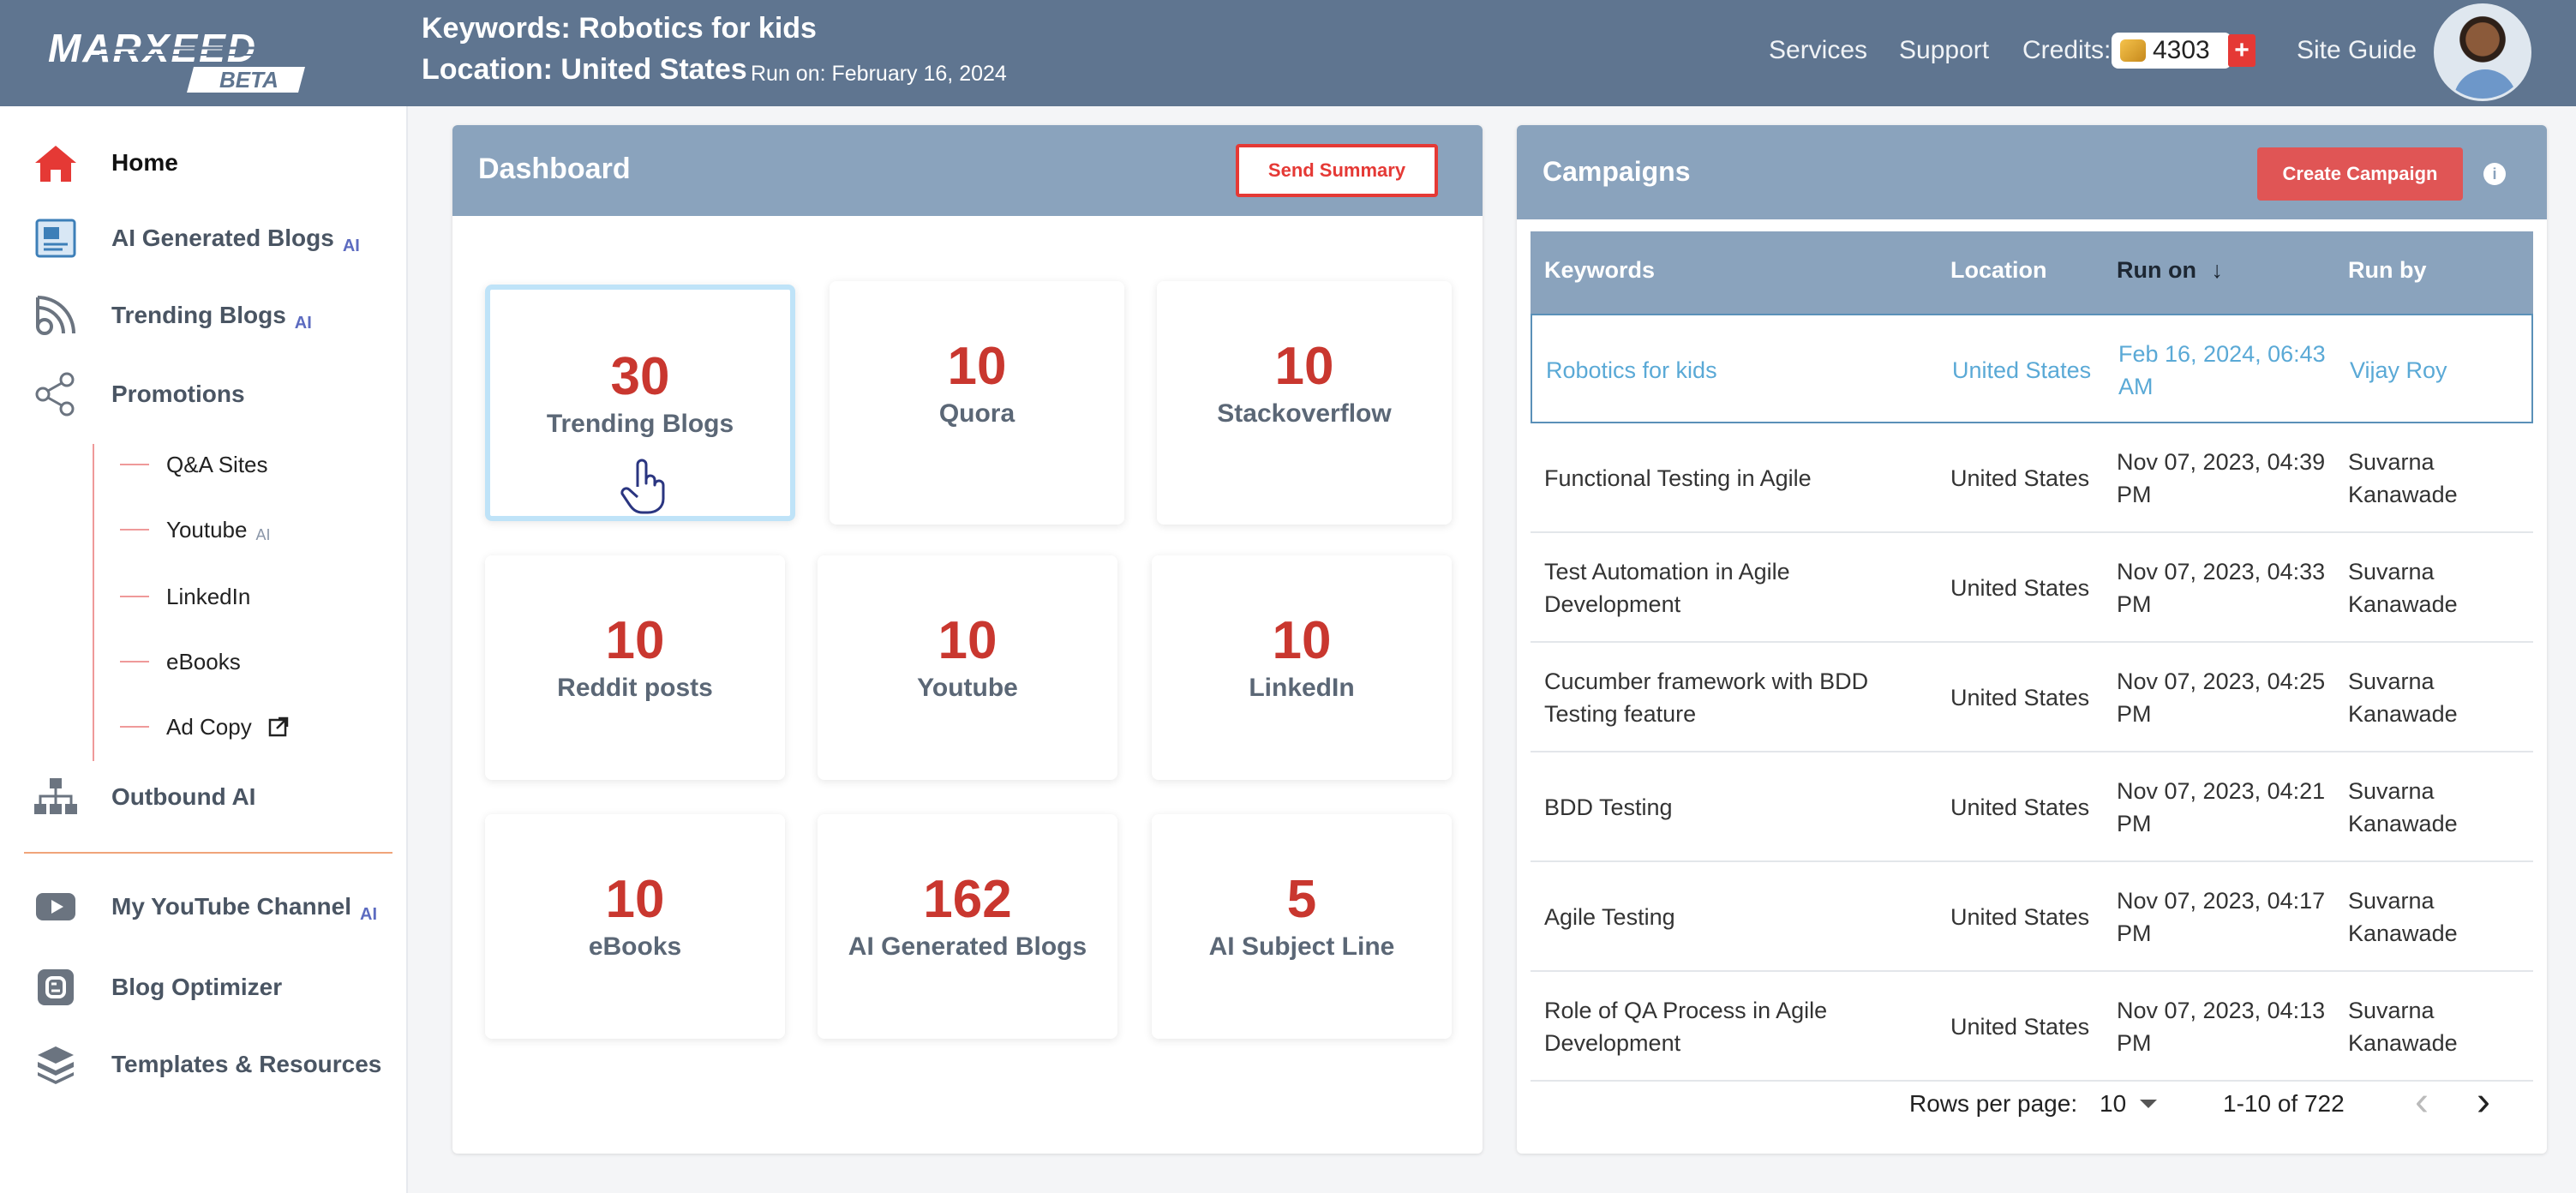  I want to click on credits-value: 4303, so click(2181, 50).